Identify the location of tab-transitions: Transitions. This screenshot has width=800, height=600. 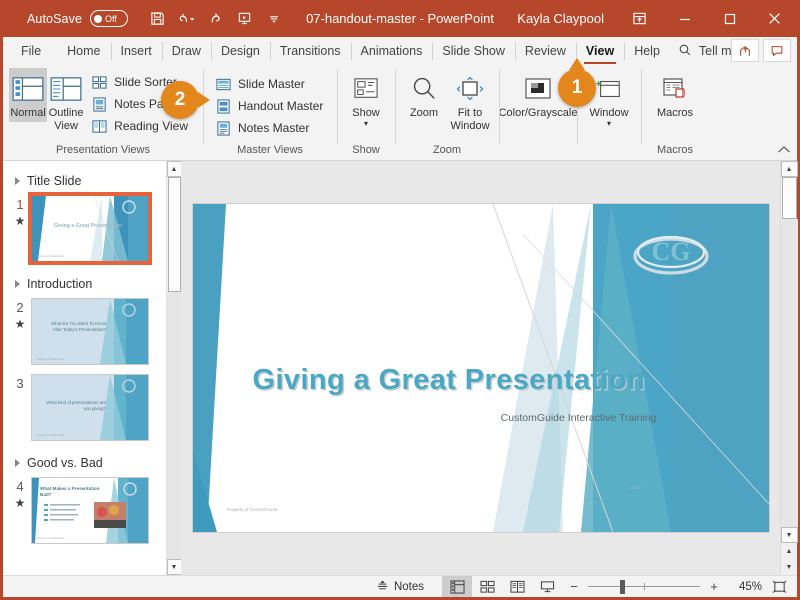
(310, 51).